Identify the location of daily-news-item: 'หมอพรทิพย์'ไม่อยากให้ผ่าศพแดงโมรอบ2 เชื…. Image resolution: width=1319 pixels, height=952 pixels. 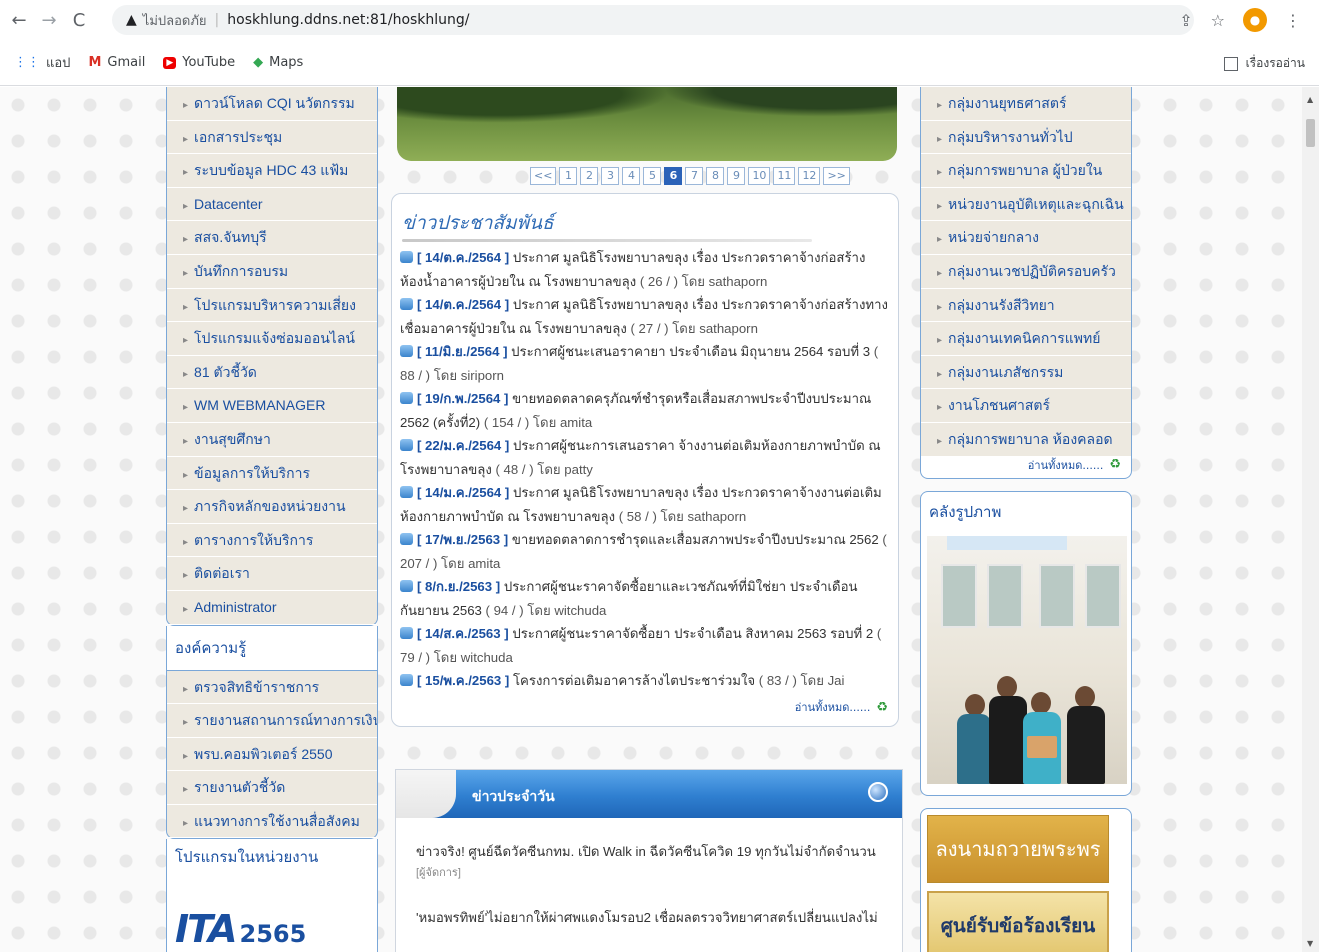
(651, 918).